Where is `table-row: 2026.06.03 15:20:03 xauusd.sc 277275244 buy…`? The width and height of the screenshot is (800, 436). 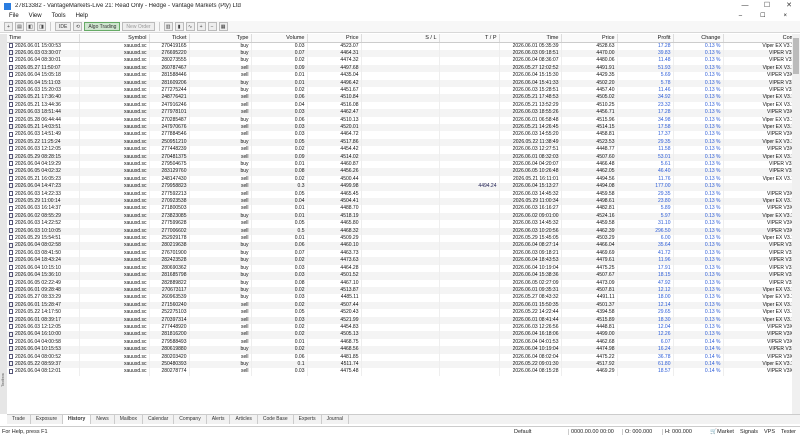 table-row: 2026.06.03 15:20:03 xauusd.sc 277275244 buy… is located at coordinates (399, 90).